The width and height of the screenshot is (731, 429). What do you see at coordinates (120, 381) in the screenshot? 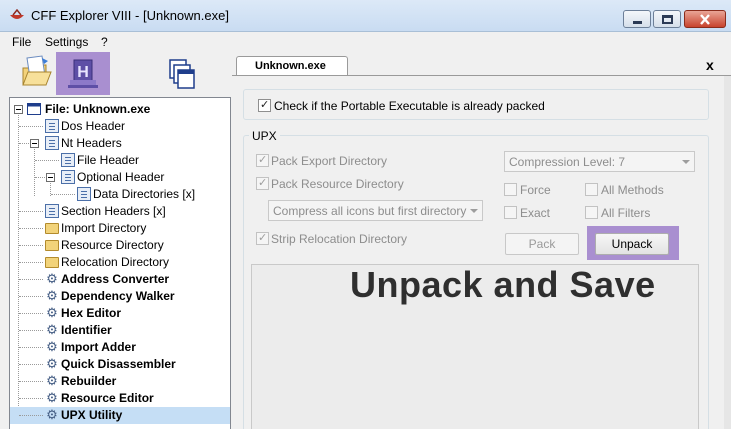
I see `tree-item-rebuilder: ⚙ Rebuilder` at bounding box center [120, 381].